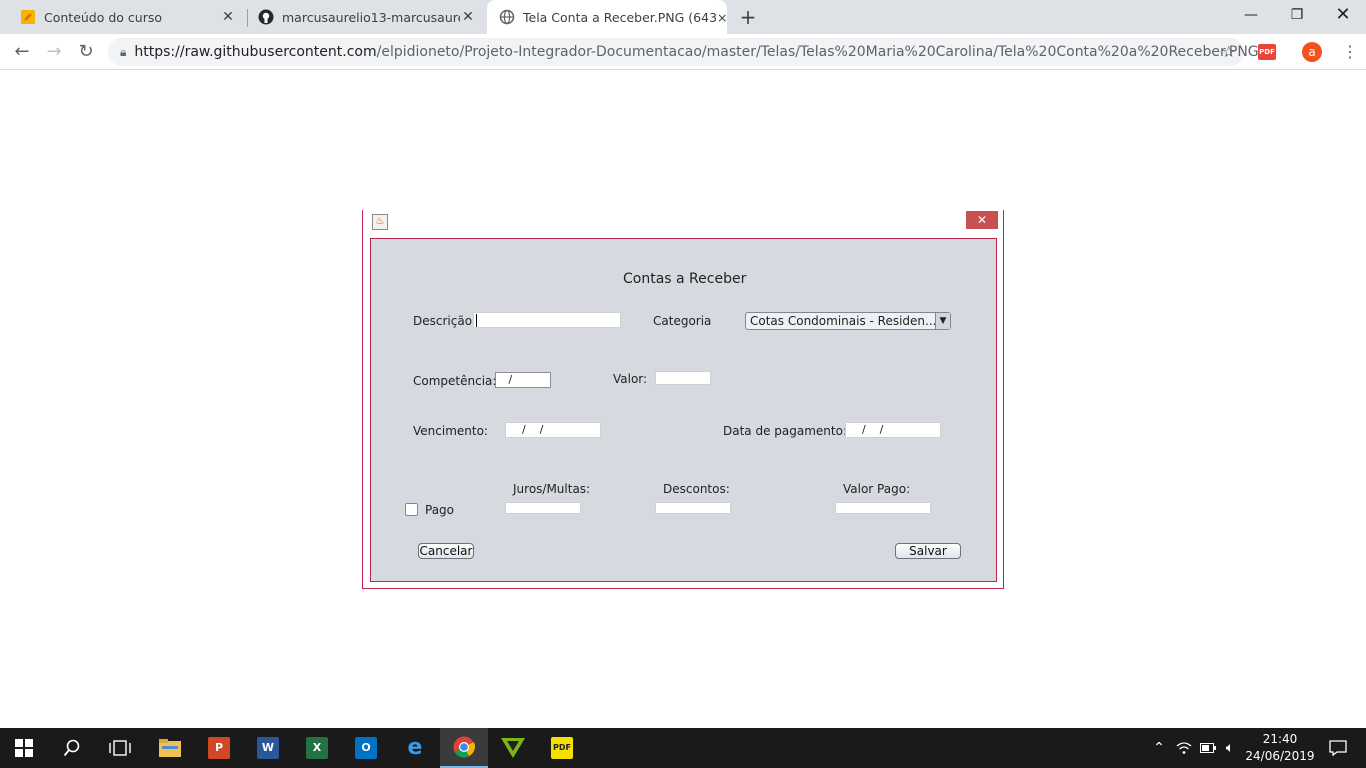  I want to click on pencil-icon, so click(28, 17).